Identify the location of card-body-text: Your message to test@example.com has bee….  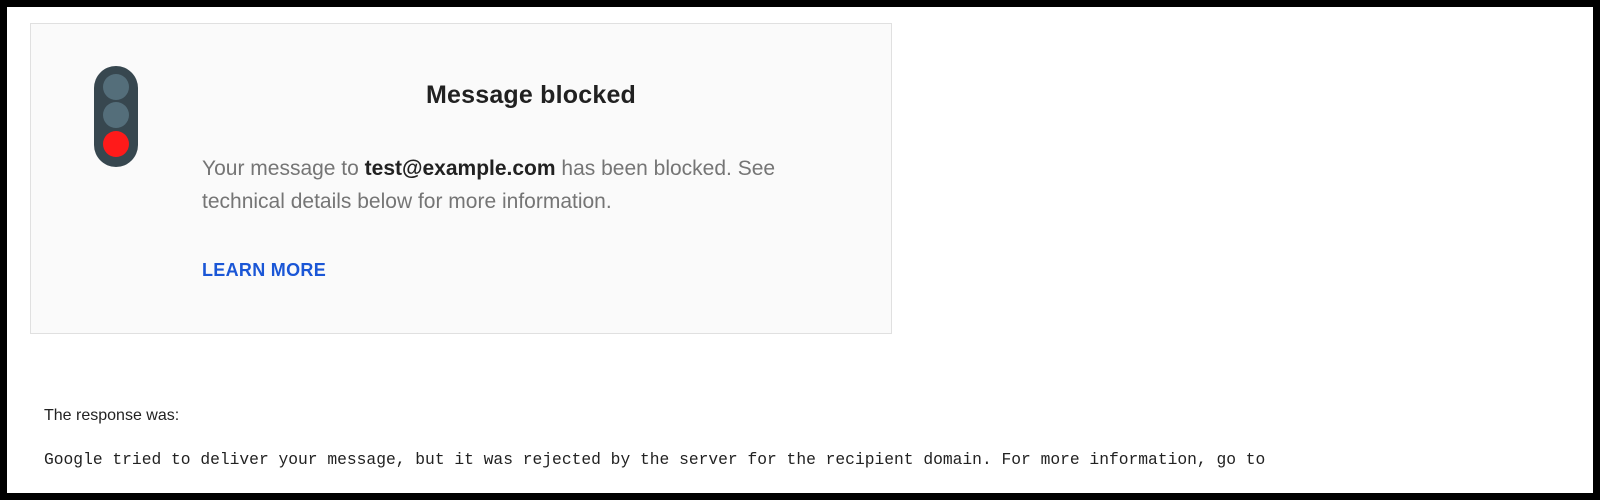
(512, 185).